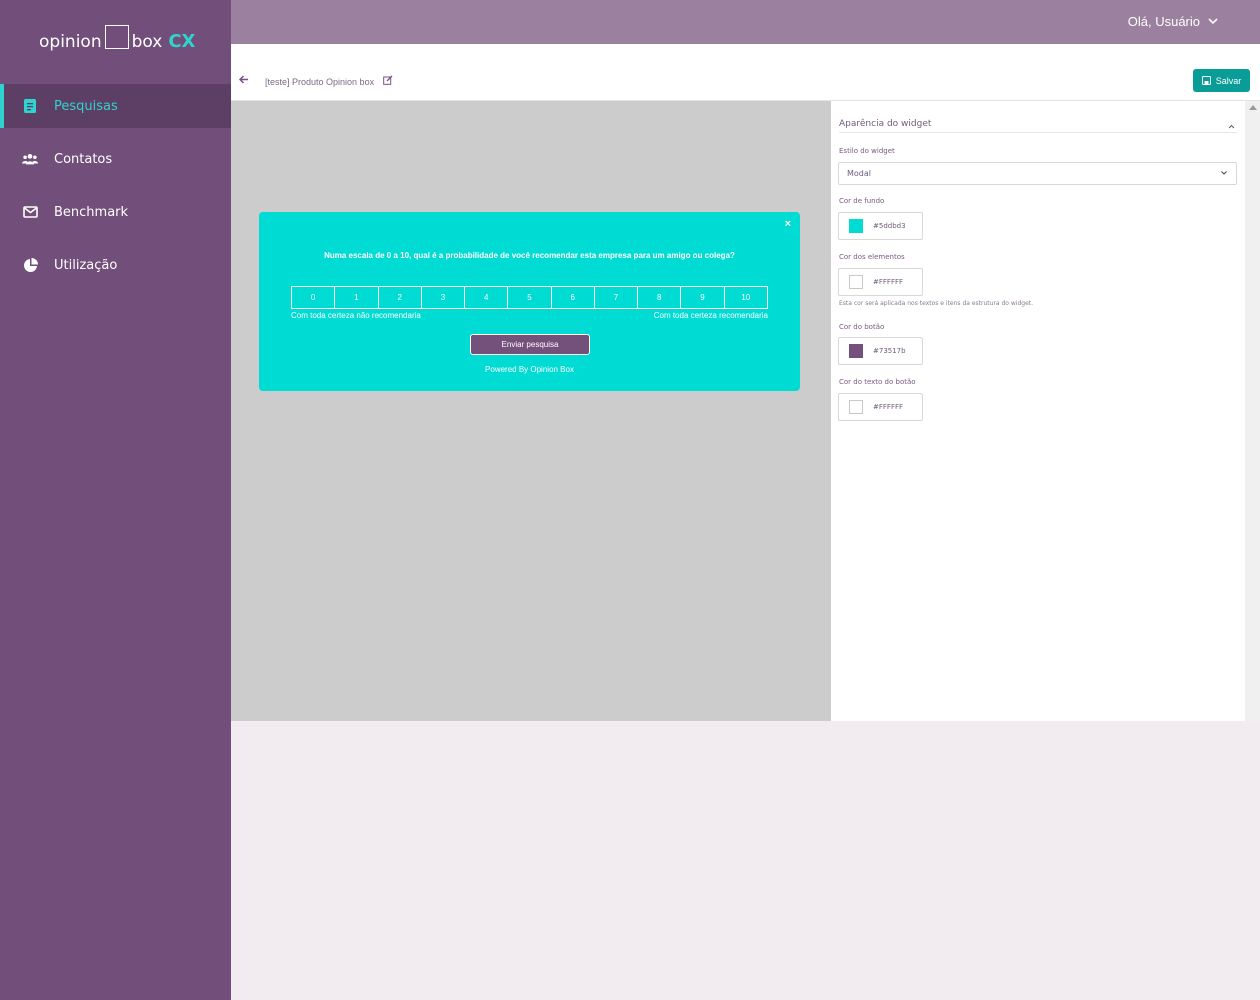 This screenshot has width=1260, height=1000. Describe the element at coordinates (788, 224) in the screenshot. I see `close-icon: ×` at that location.